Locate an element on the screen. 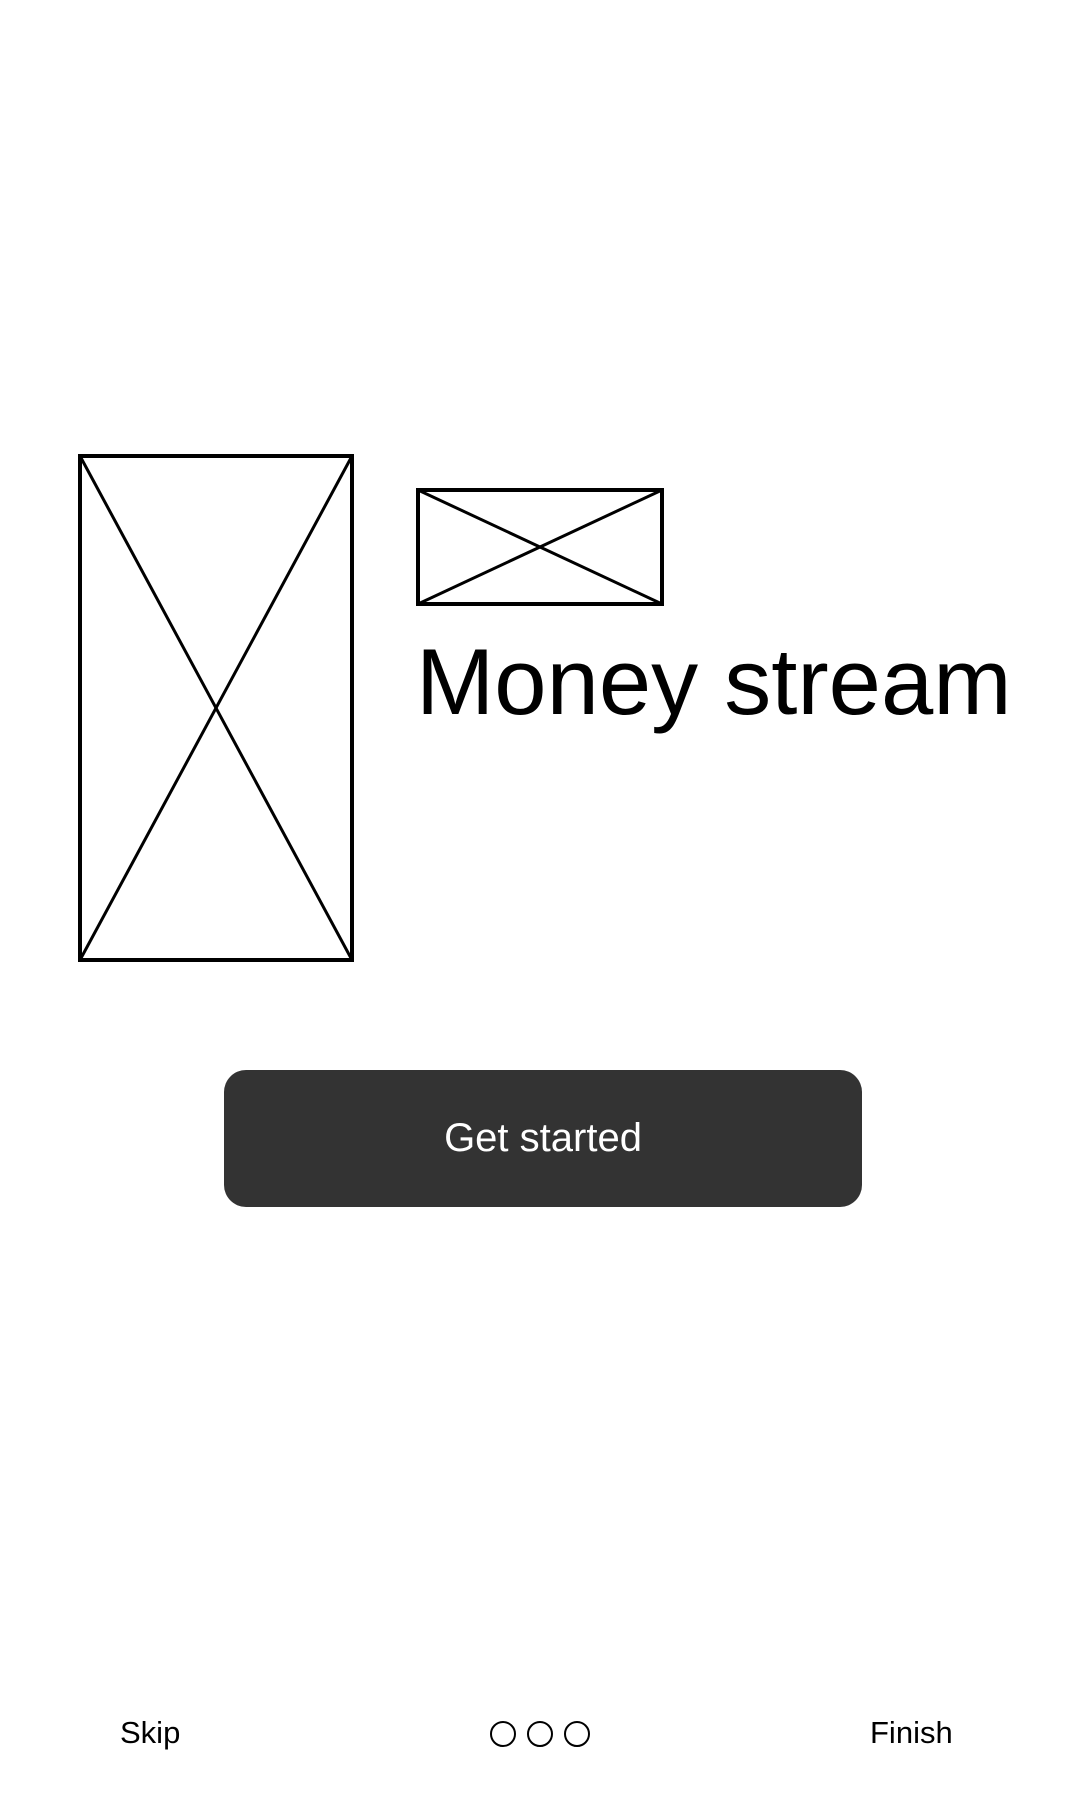  image-placeholder-icon is located at coordinates (216, 708).